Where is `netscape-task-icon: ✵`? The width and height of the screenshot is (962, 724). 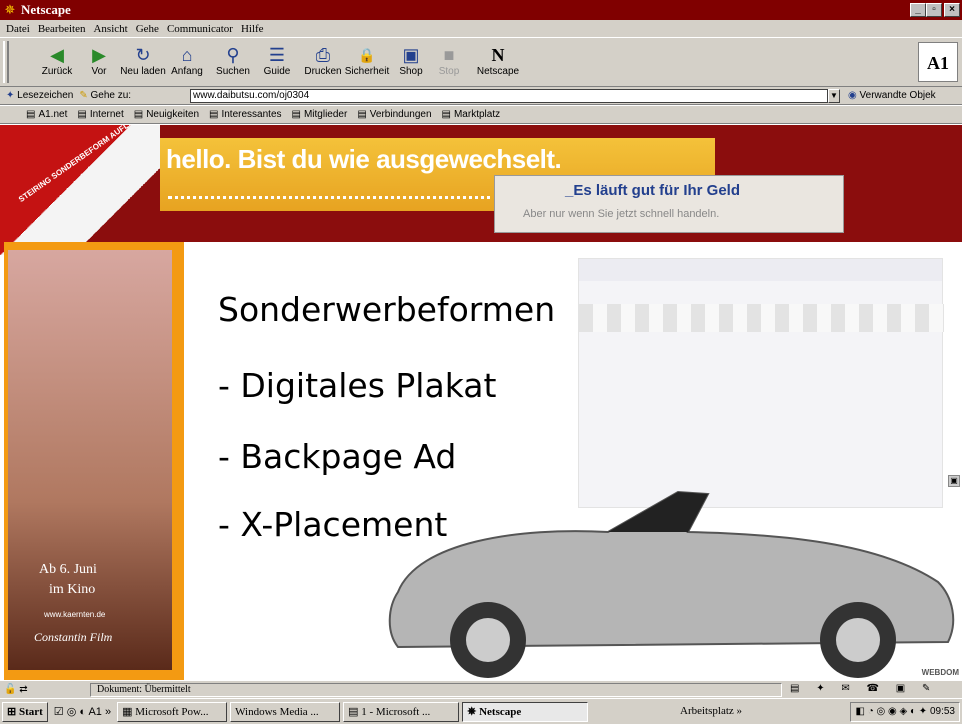 netscape-task-icon: ✵ is located at coordinates (473, 711).